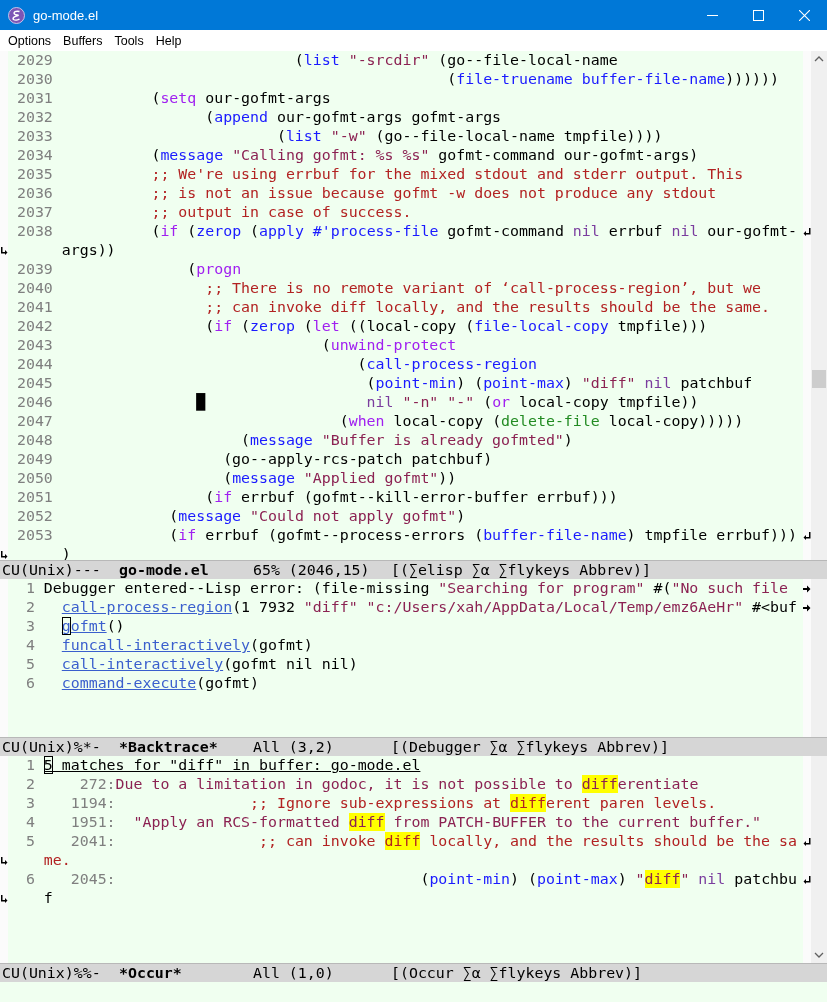  Describe the element at coordinates (34, 440) in the screenshot. I see `line-number: 2048` at that location.